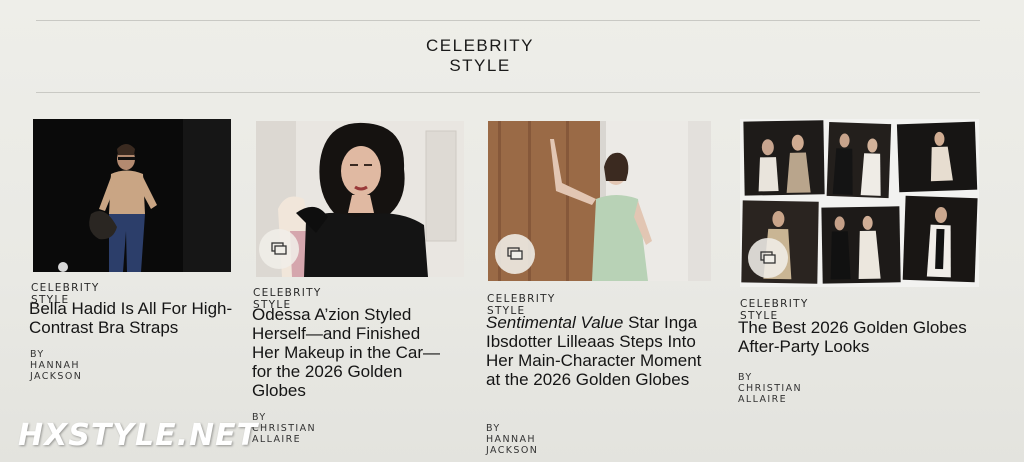 The width and height of the screenshot is (1024, 462). What do you see at coordinates (138, 435) in the screenshot?
I see `watermark-logo: HXSTYLE.NET` at bounding box center [138, 435].